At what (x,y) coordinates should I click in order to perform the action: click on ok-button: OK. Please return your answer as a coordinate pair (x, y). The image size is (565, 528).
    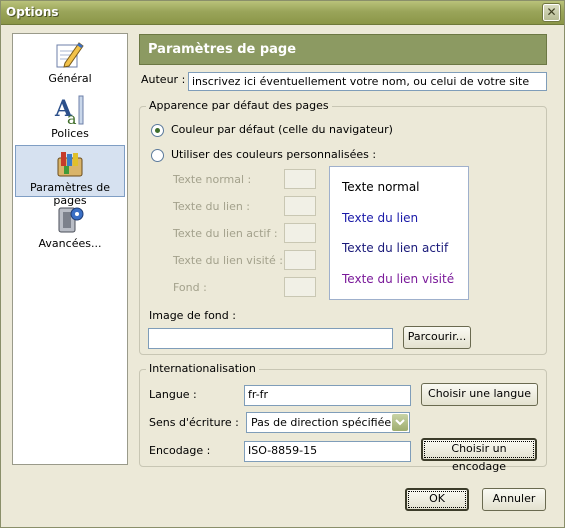
    Looking at the image, I should click on (437, 499).